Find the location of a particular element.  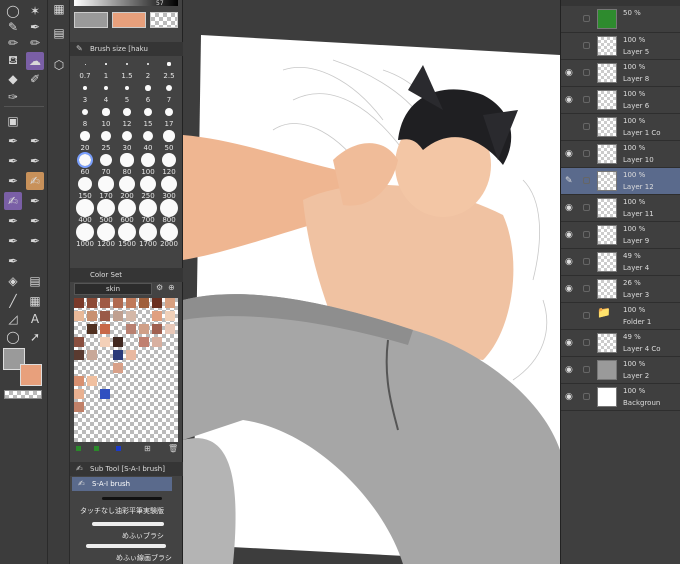

pencil-icon: ✏ is located at coordinates (13, 43).